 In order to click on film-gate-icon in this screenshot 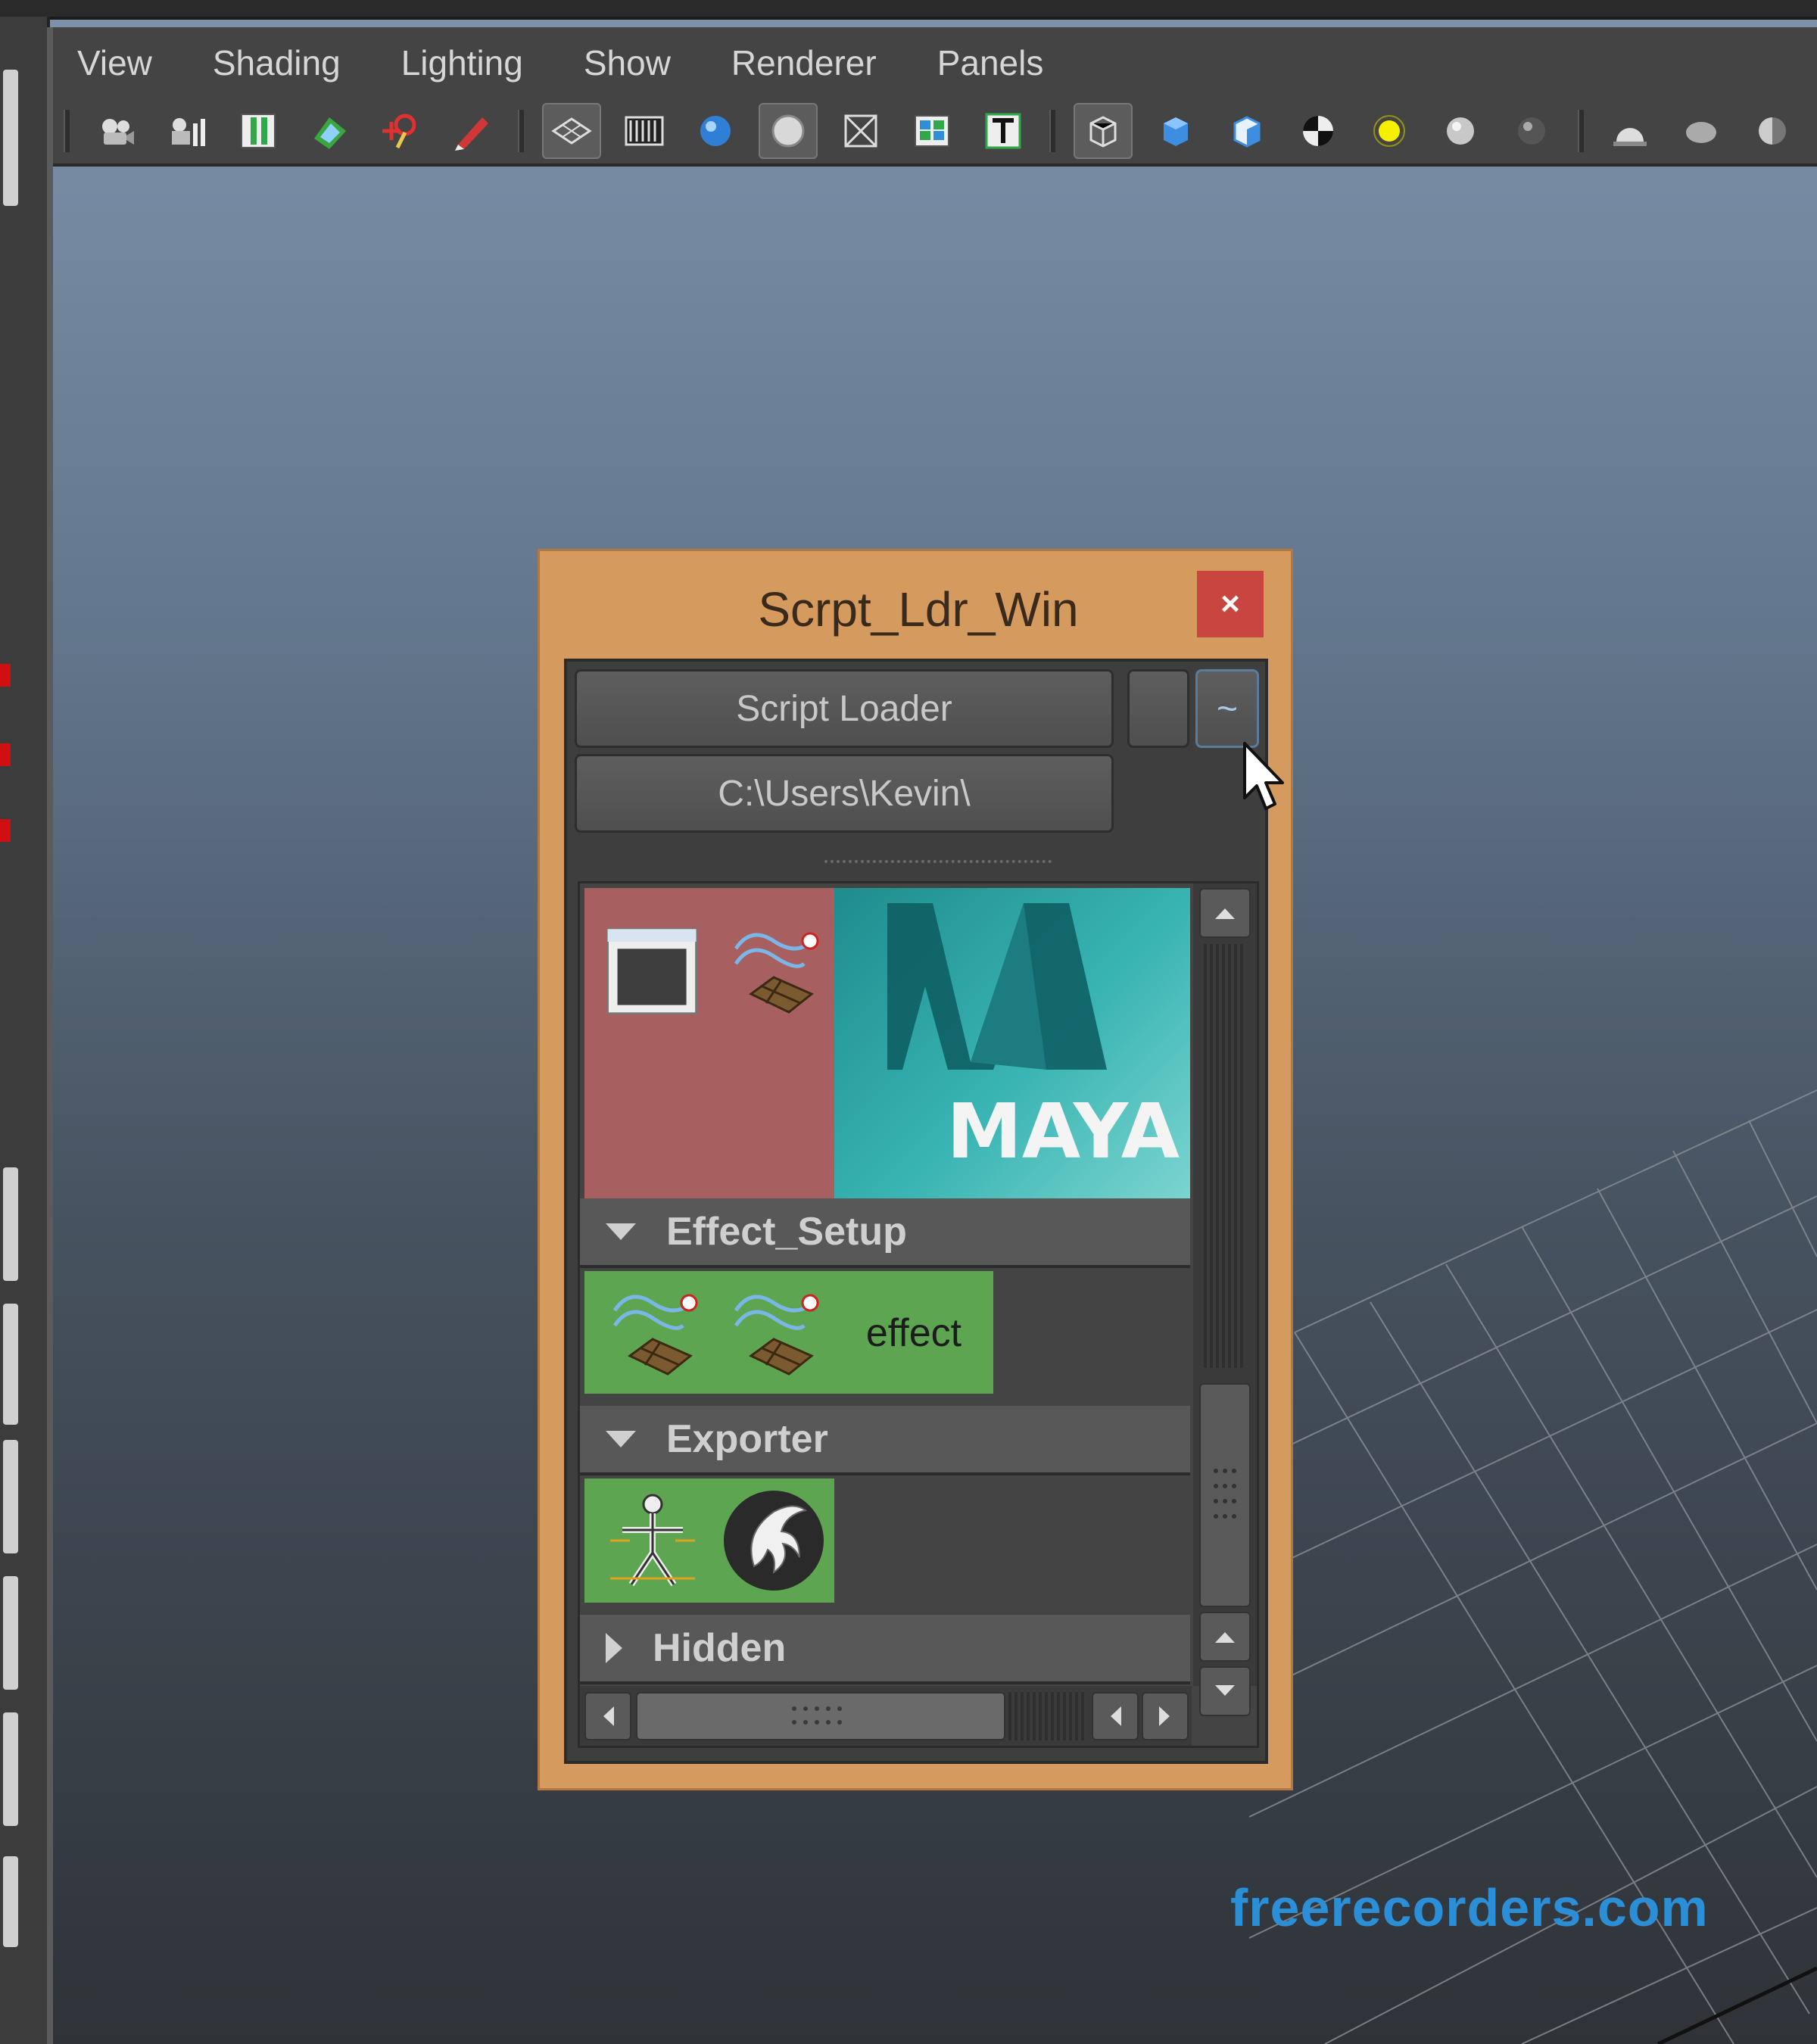, I will do `click(644, 130)`.